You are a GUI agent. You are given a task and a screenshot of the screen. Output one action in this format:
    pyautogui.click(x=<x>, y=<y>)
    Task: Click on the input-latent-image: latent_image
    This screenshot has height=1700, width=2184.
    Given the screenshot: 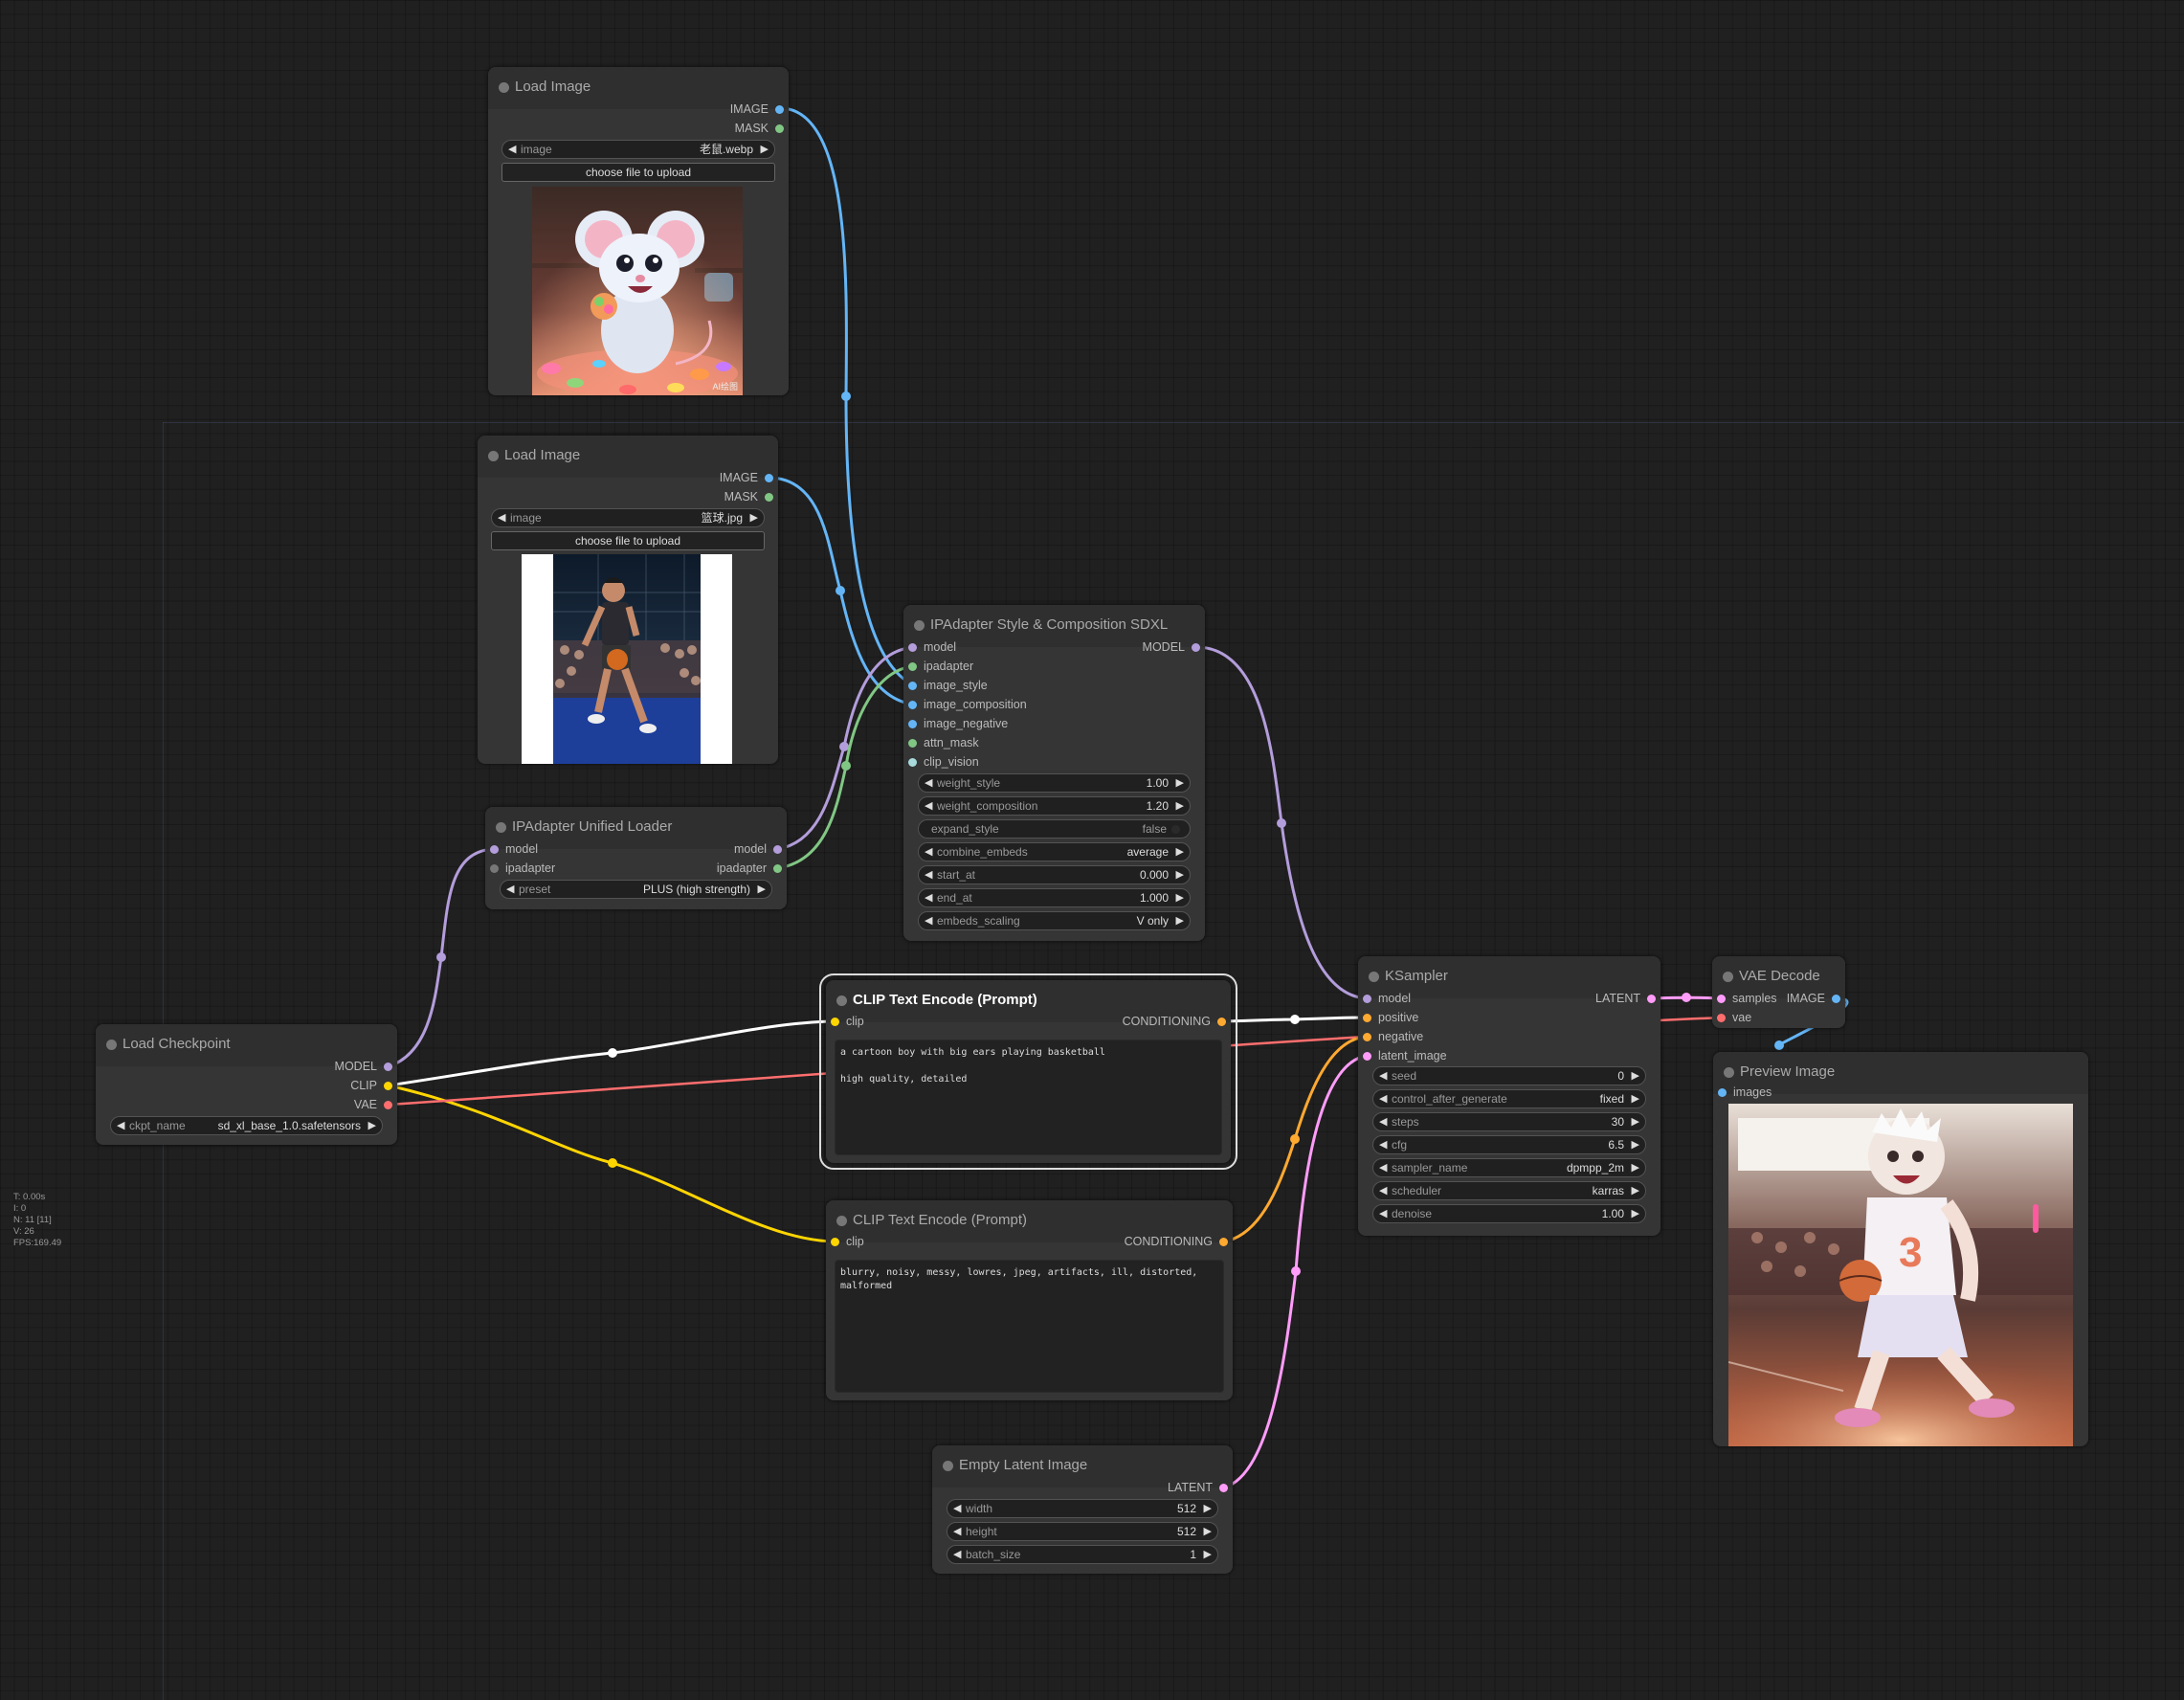 What is the action you would take?
    pyautogui.click(x=1402, y=1055)
    